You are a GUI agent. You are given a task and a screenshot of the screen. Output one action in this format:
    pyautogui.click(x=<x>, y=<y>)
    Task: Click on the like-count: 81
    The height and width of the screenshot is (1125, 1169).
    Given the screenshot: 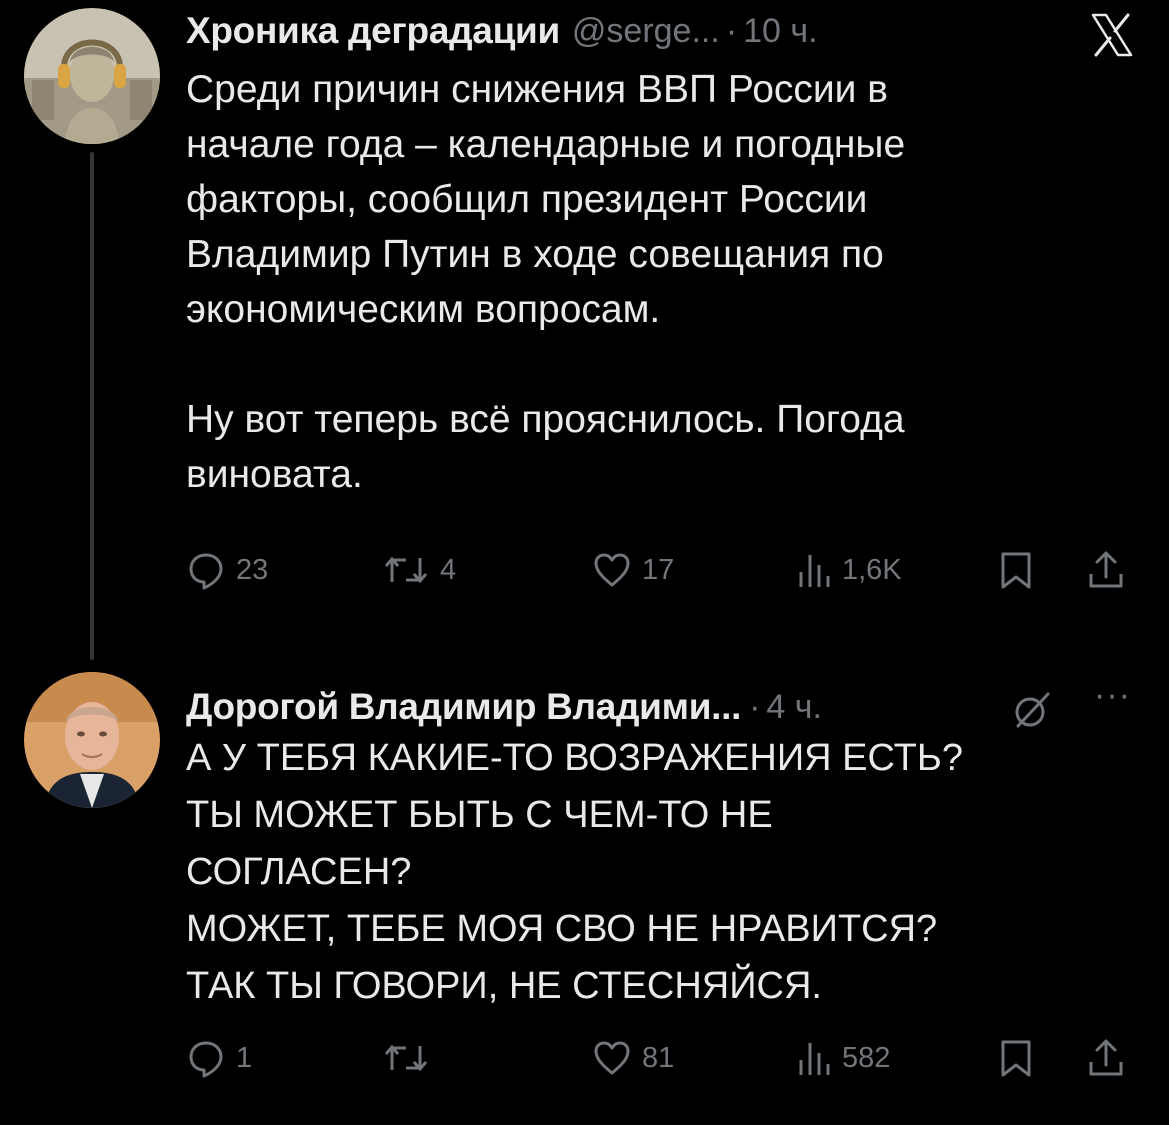 What is the action you would take?
    pyautogui.click(x=658, y=1057)
    